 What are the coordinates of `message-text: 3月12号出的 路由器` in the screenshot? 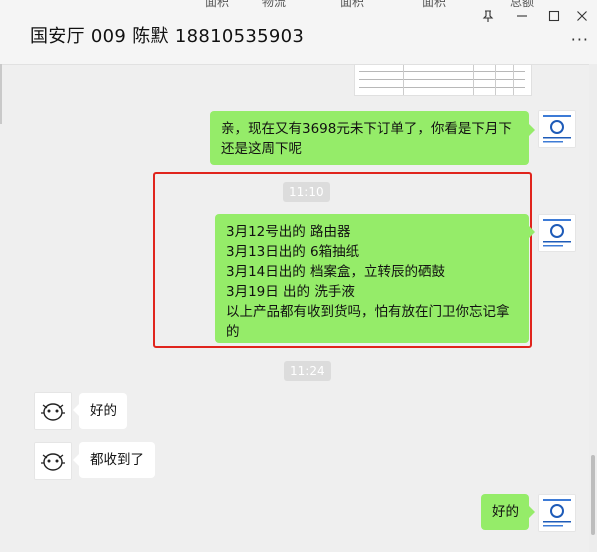 It's located at (288, 232).